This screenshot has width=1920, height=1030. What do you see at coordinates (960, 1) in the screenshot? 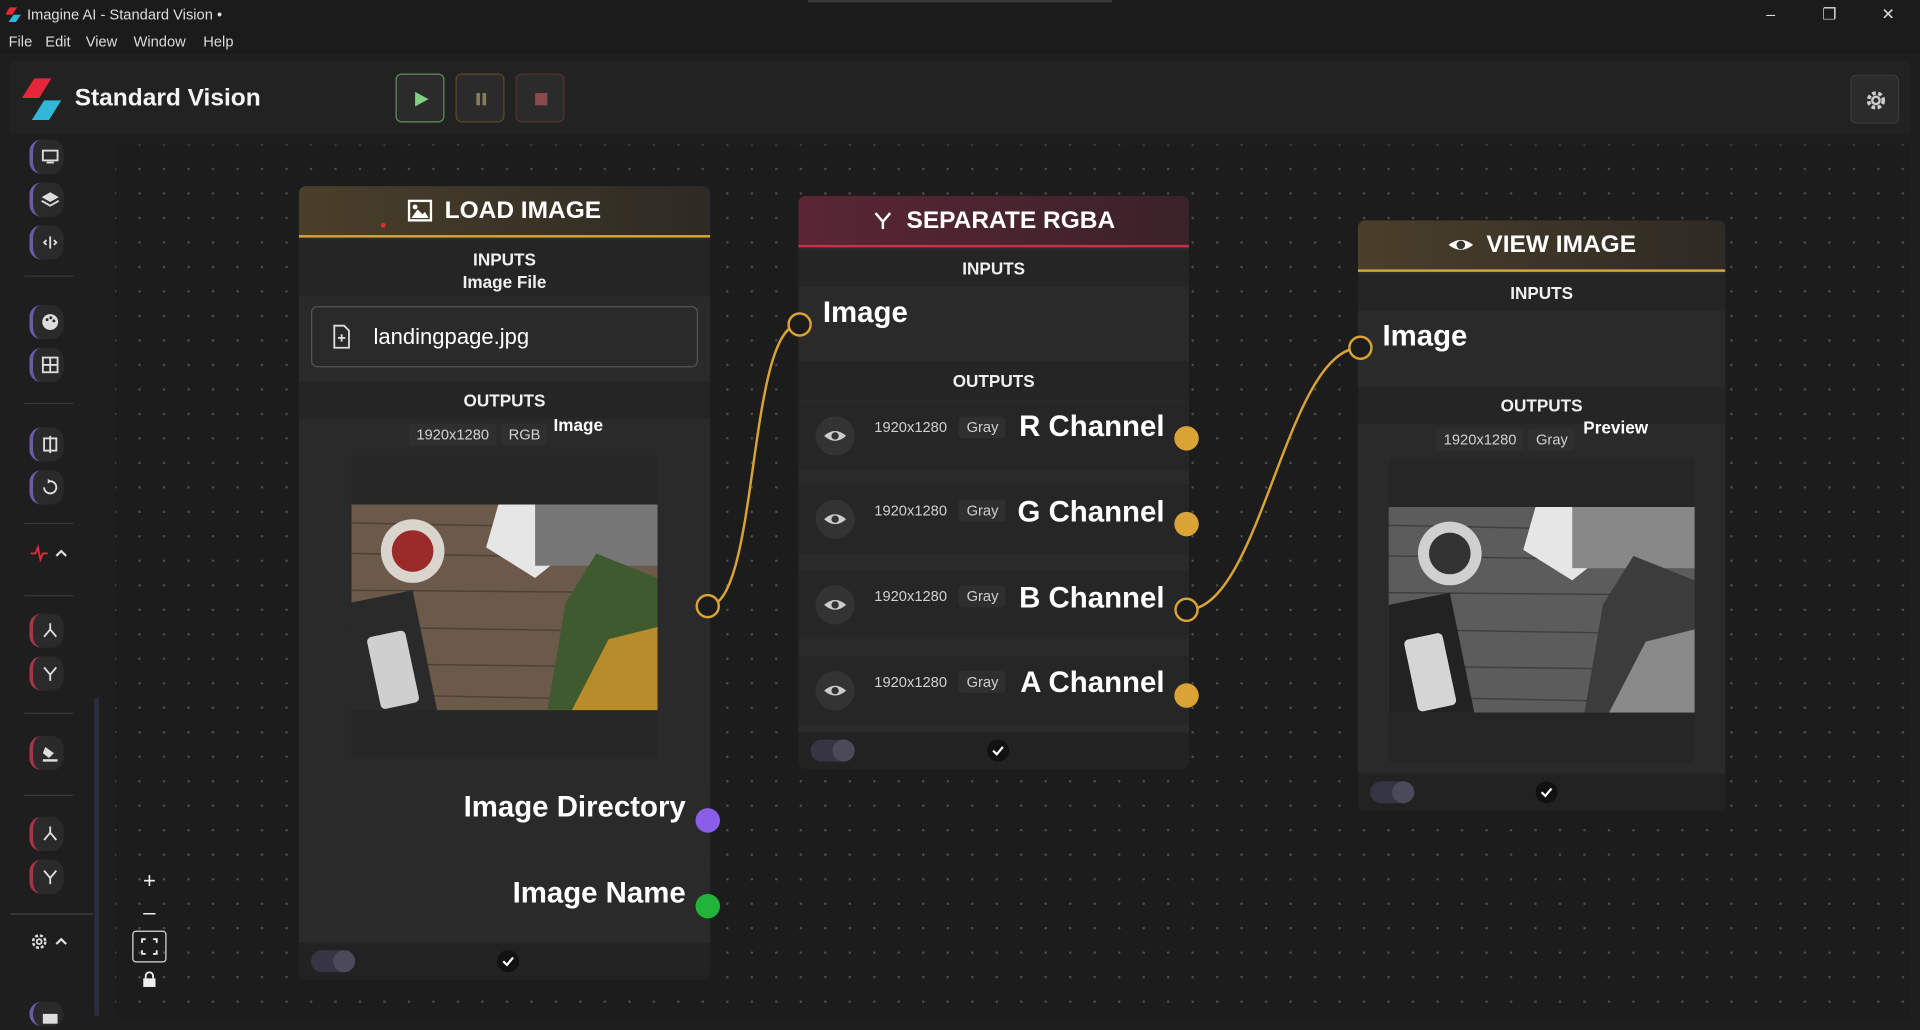
I see `drag-region` at bounding box center [960, 1].